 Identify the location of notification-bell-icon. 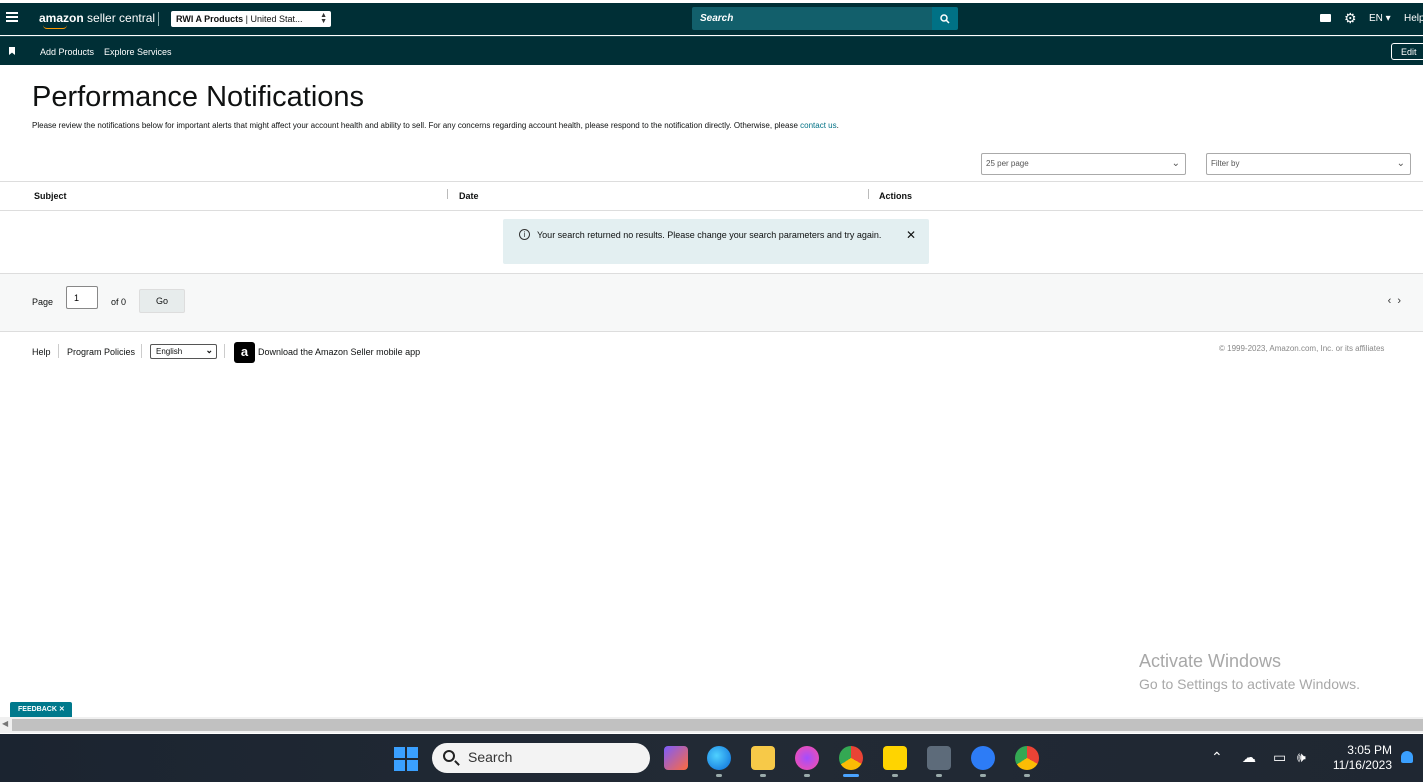
(1407, 757).